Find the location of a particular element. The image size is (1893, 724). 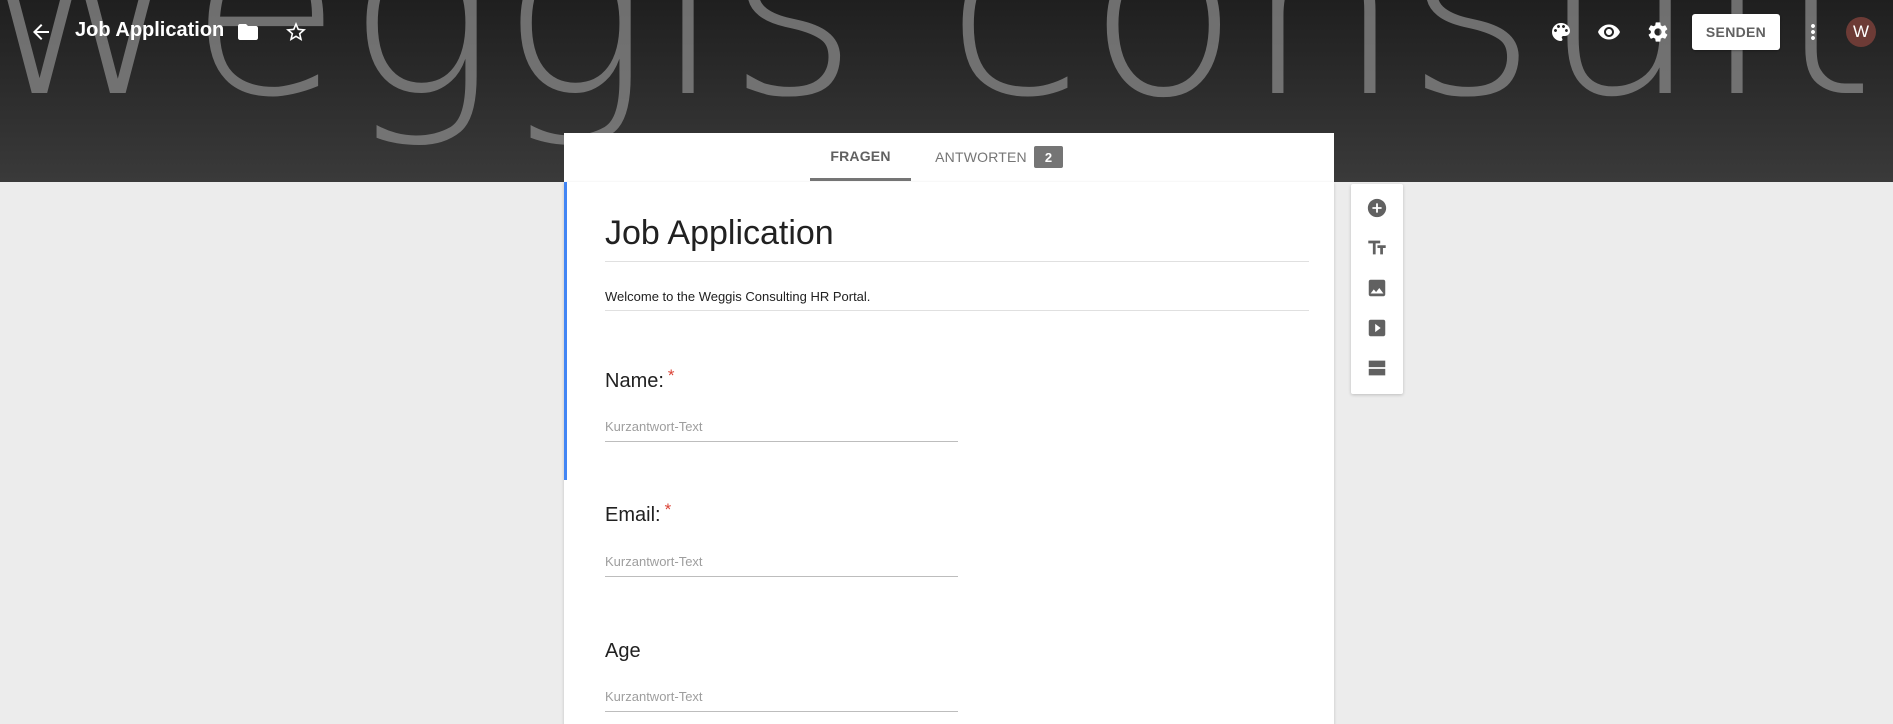

arrow-back-icon is located at coordinates (41, 32).